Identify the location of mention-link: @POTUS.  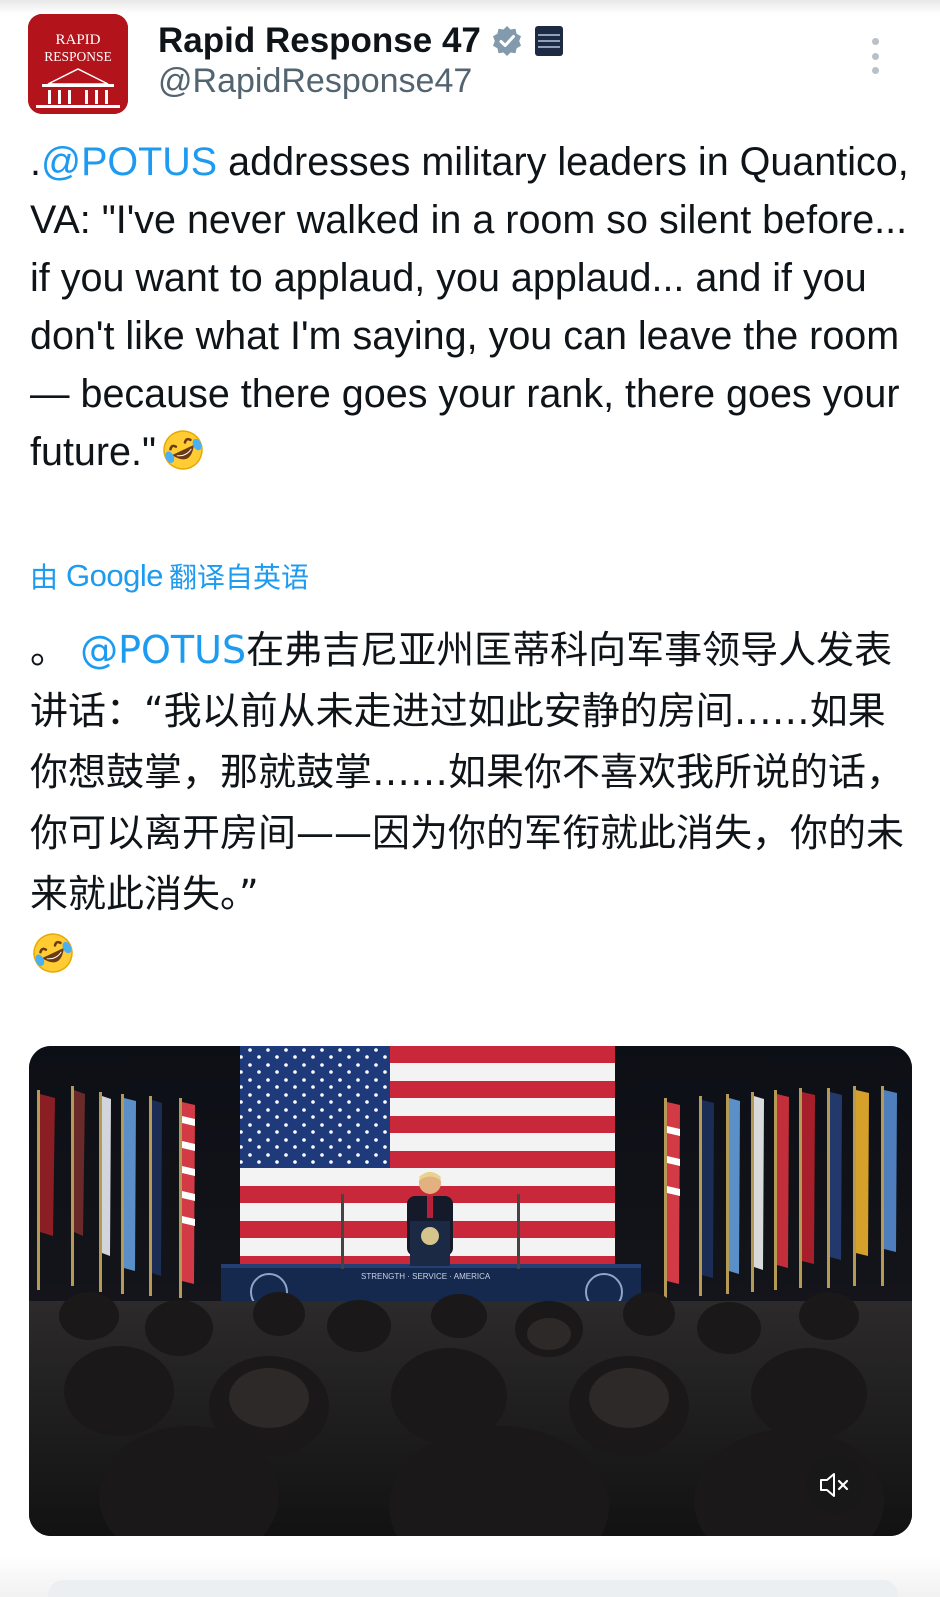
(129, 162).